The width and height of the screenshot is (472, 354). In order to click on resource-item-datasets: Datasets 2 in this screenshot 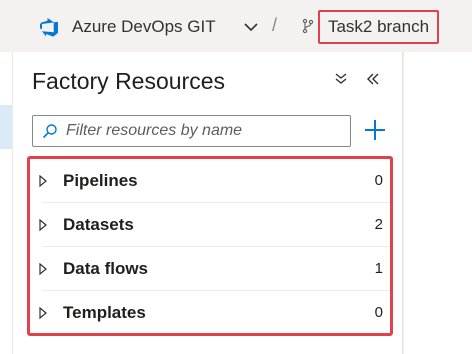, I will do `click(210, 225)`.